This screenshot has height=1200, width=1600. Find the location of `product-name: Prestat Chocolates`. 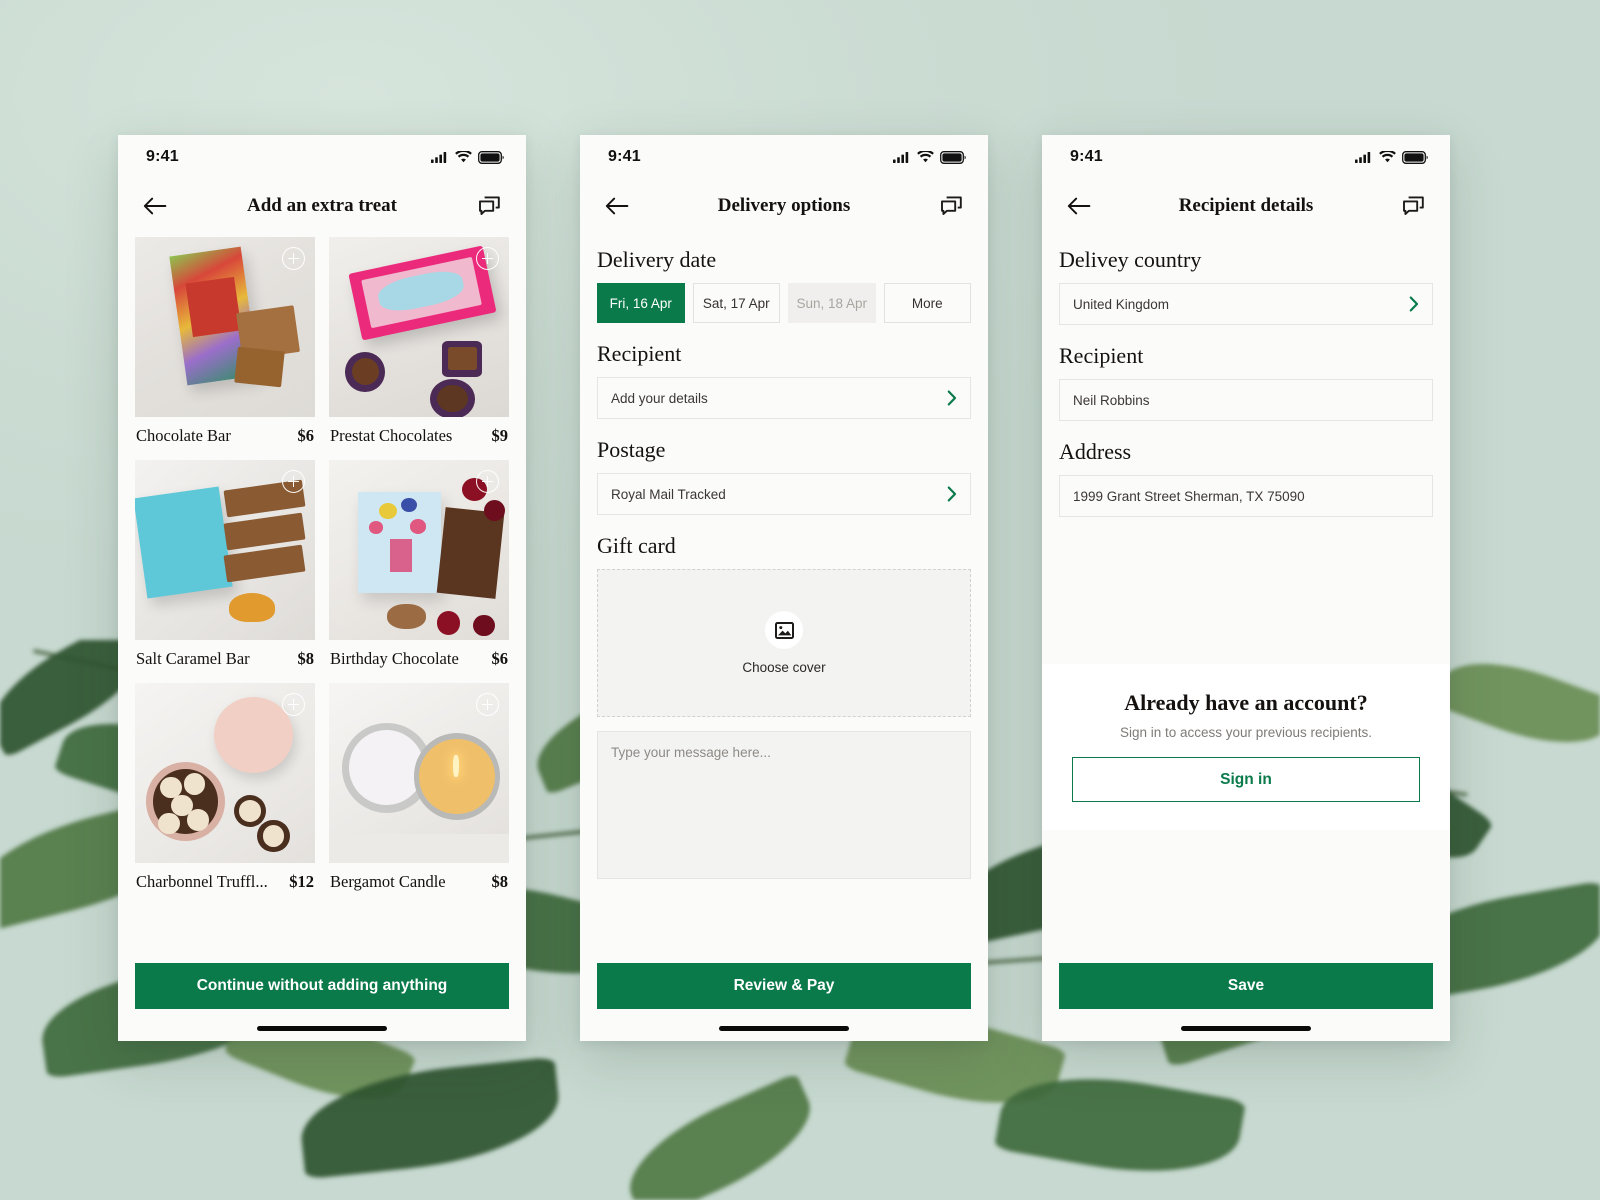

product-name: Prestat Chocolates is located at coordinates (391, 435).